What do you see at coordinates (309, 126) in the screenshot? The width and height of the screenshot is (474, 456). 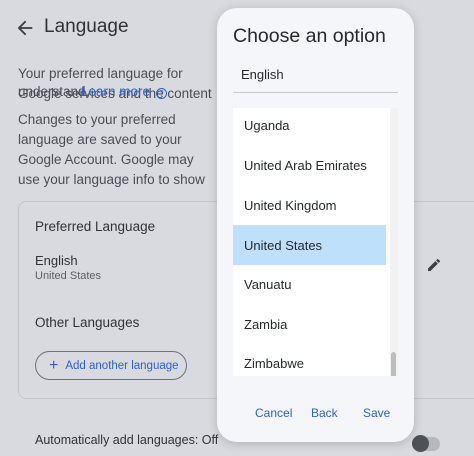 I see `option-item: Uganda` at bounding box center [309, 126].